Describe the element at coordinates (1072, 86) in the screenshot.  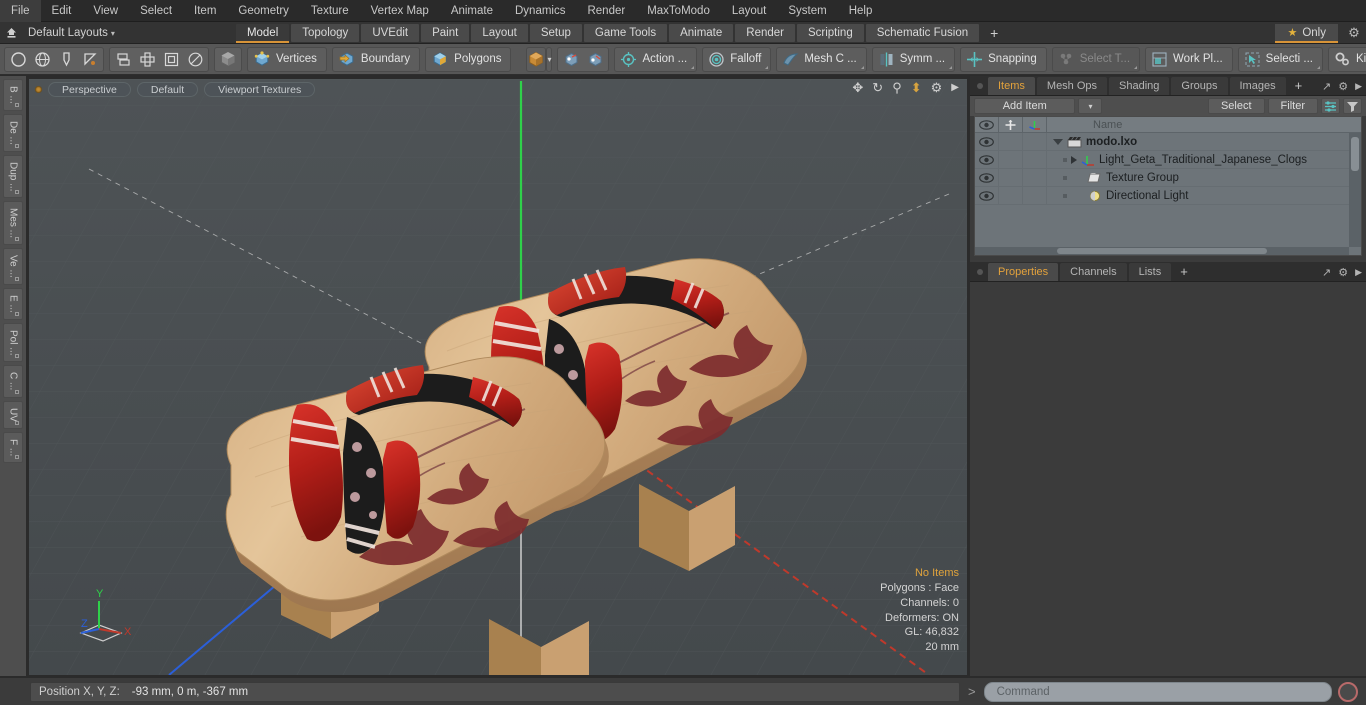
I see `tab-mesh-ops: Mesh Ops` at that location.